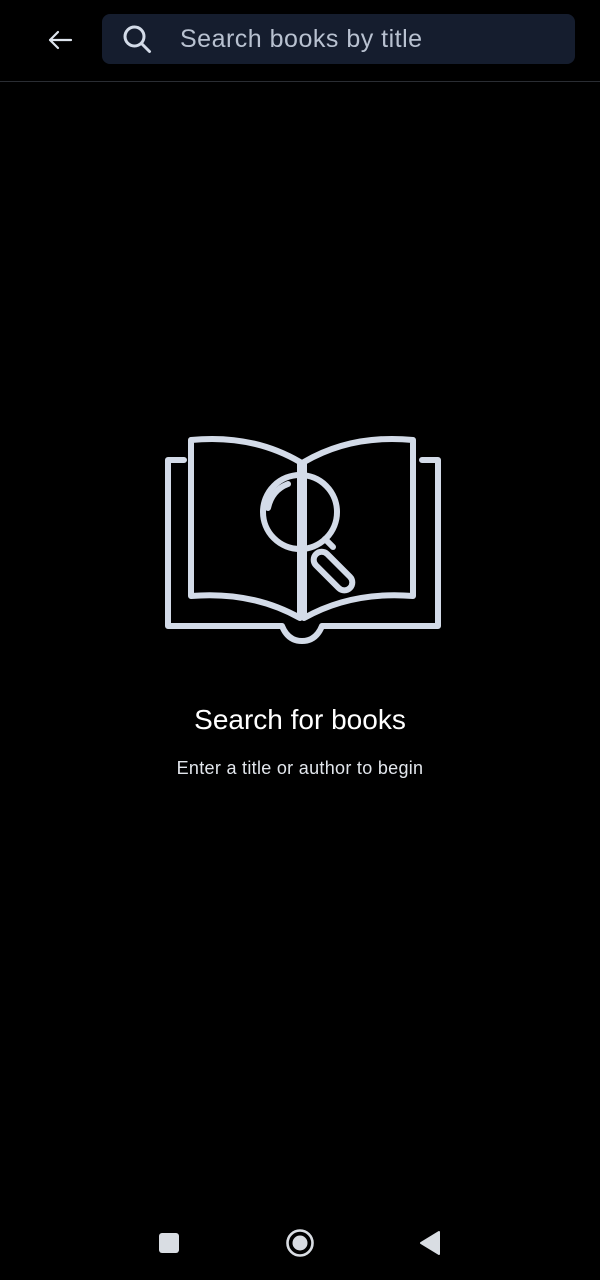  I want to click on square-icon, so click(169, 1243).